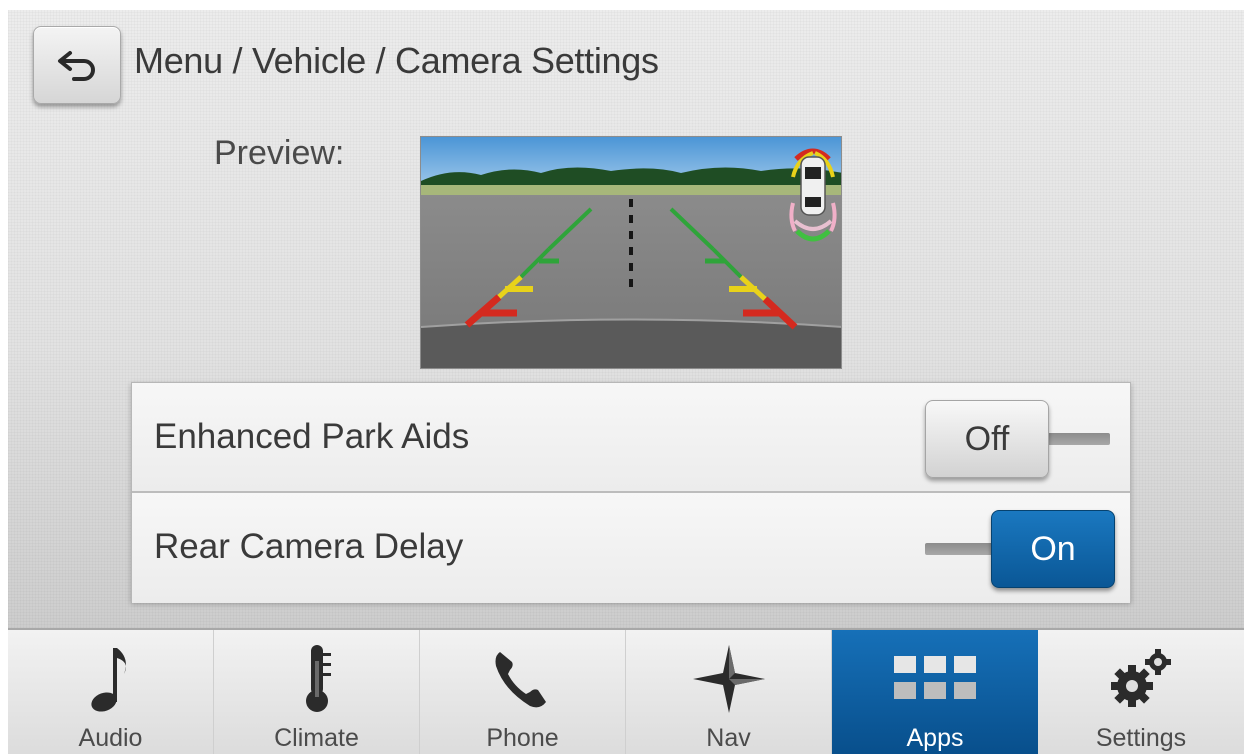 This screenshot has width=1252, height=754. I want to click on nav-item-phone: Phone, so click(523, 692).